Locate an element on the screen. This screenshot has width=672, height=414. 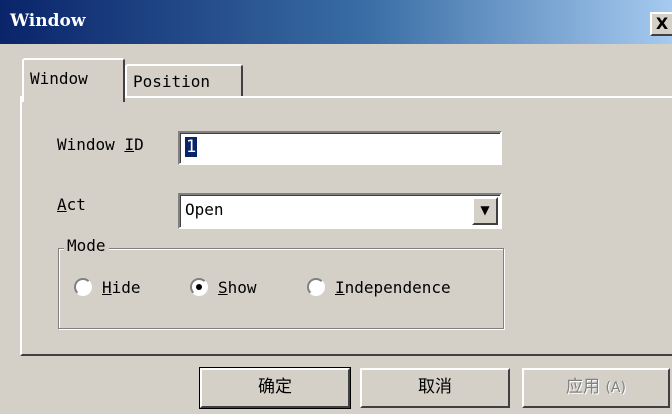
window-title: Window is located at coordinates (48, 21).